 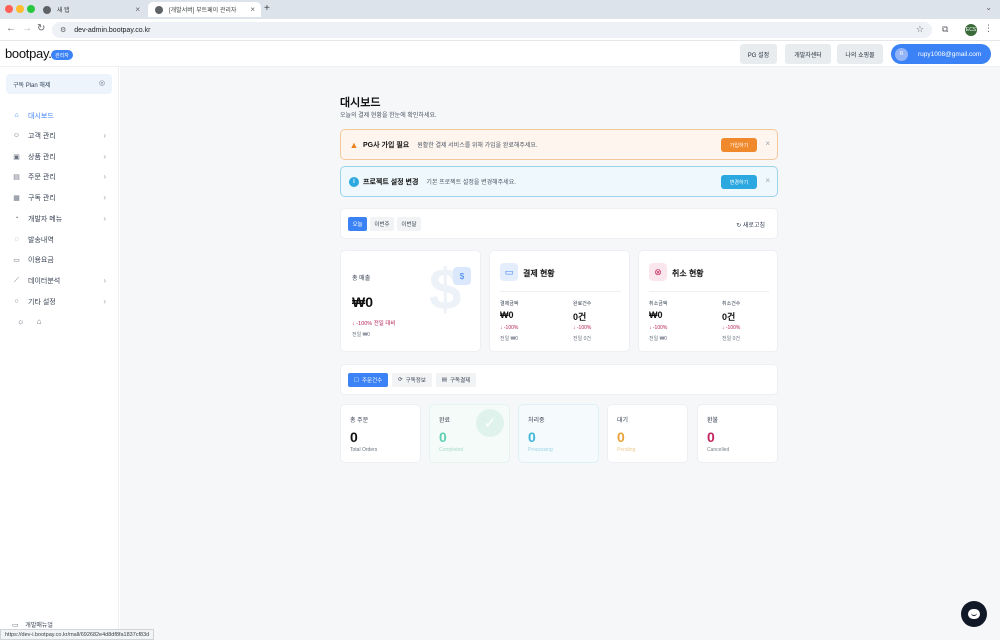 I want to click on sun-icon: ☼, so click(x=20, y=321).